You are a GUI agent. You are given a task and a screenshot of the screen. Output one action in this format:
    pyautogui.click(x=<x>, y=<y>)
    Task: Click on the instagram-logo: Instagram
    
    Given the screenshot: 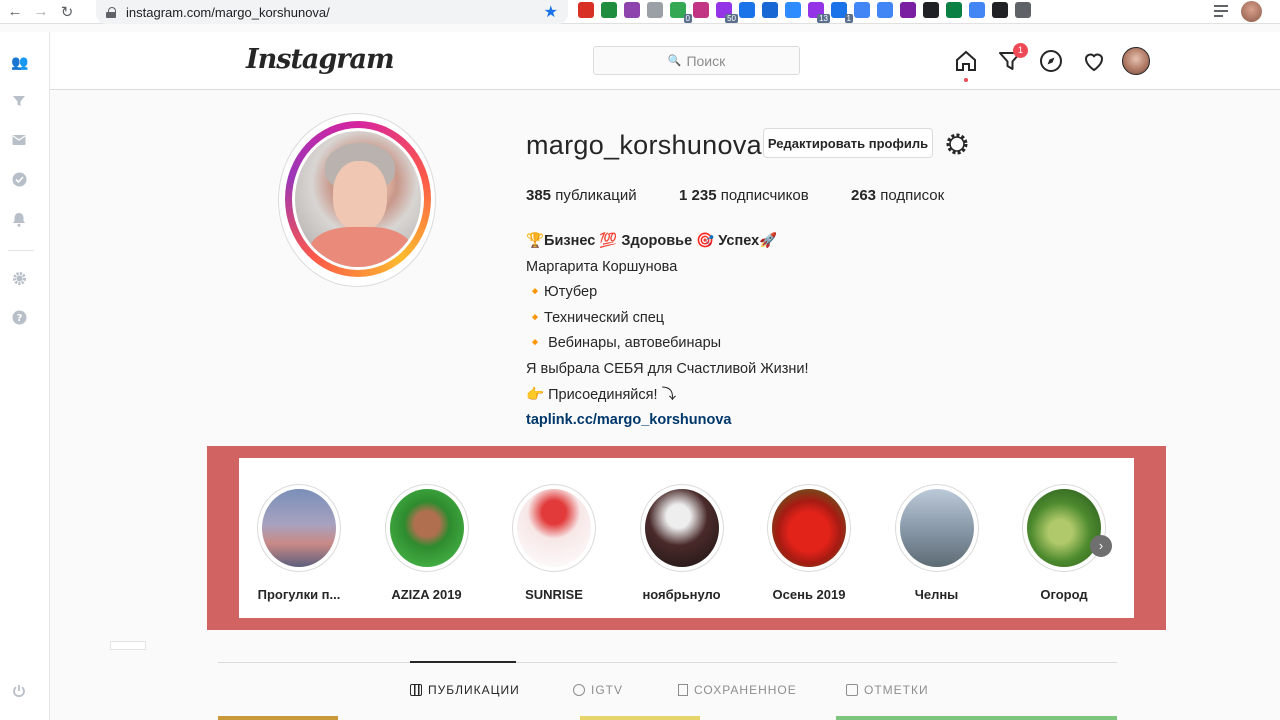 What is the action you would take?
    pyautogui.click(x=320, y=59)
    